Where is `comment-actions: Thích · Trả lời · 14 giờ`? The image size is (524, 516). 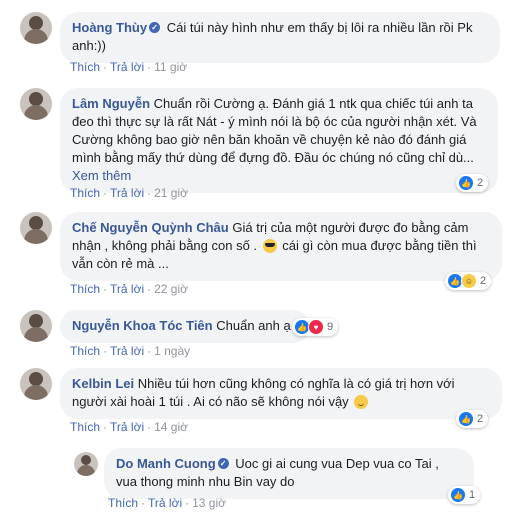
comment-actions: Thích · Trả lời · 14 giờ is located at coordinates (129, 427).